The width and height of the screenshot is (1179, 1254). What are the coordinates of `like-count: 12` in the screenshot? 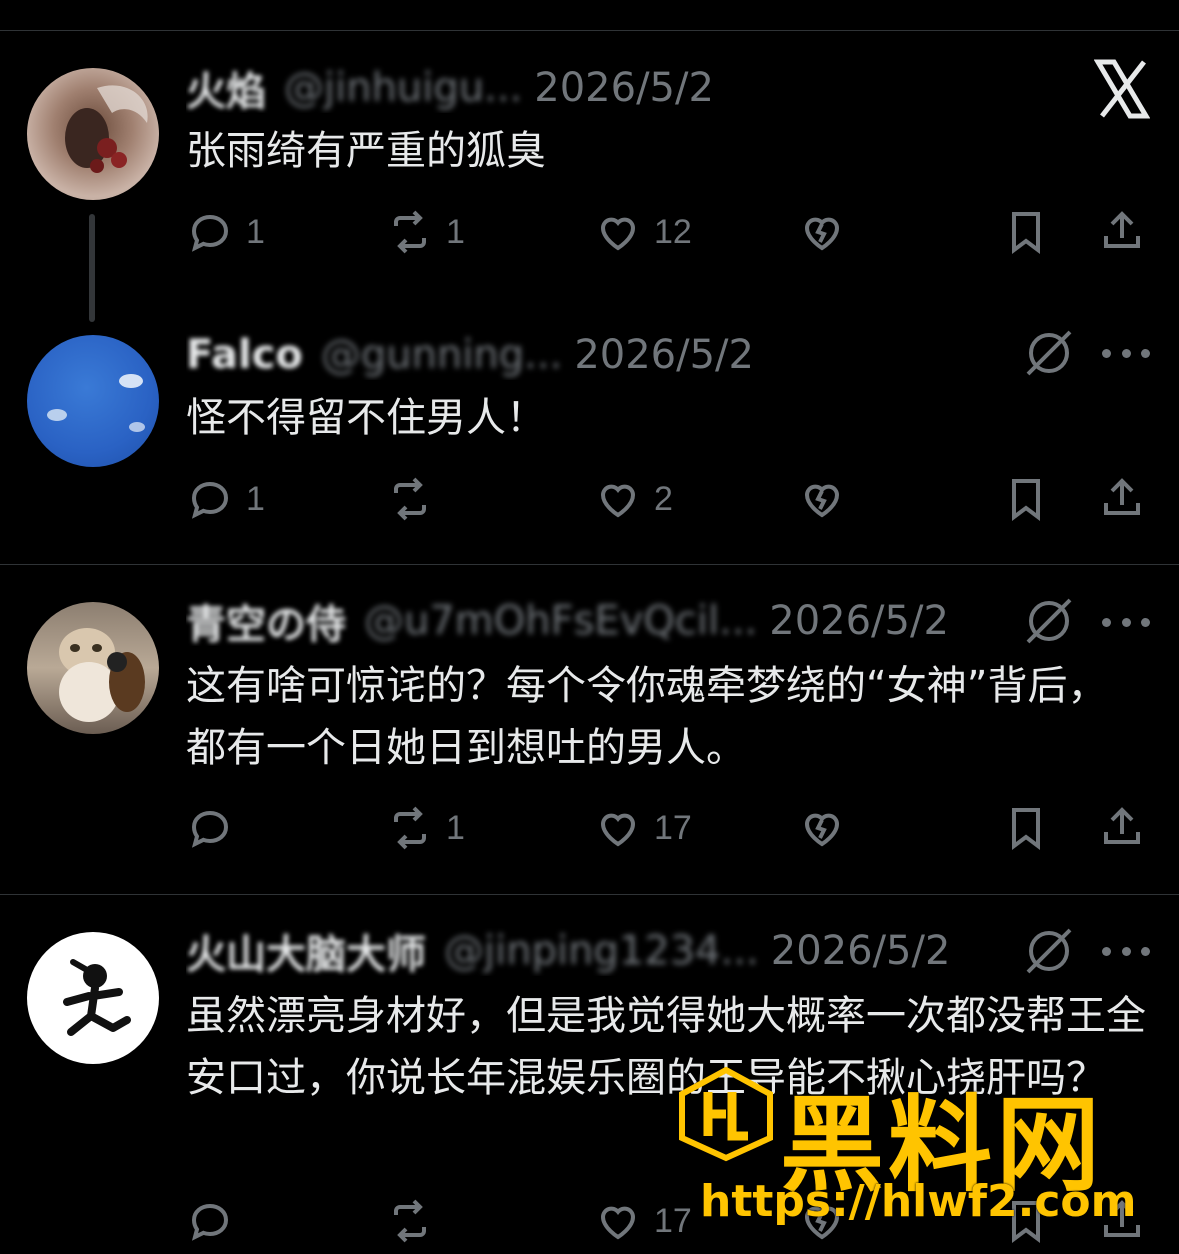 It's located at (673, 231).